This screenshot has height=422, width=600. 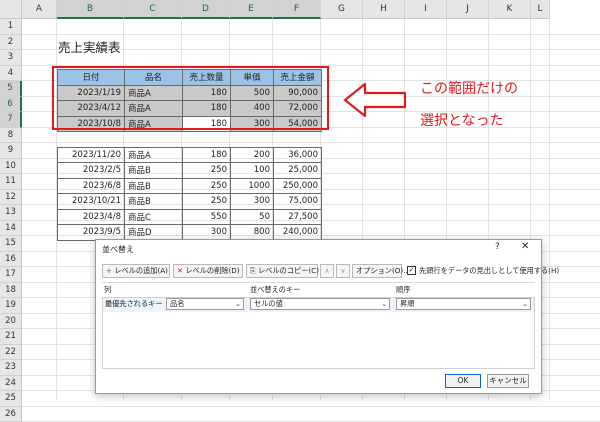 I want to click on copy-level-button: ⎘ レベルのコピー(C), so click(x=282, y=271).